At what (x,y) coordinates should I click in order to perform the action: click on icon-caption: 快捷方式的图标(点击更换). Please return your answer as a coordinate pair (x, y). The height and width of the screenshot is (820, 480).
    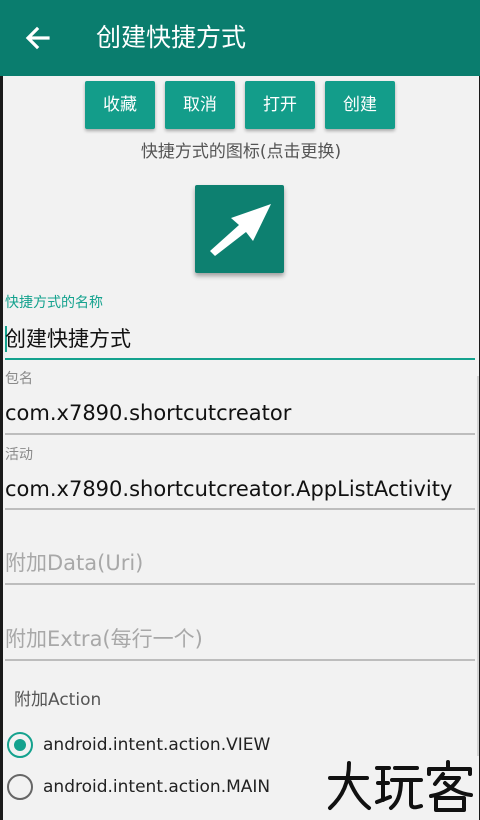
    Looking at the image, I should click on (241, 152).